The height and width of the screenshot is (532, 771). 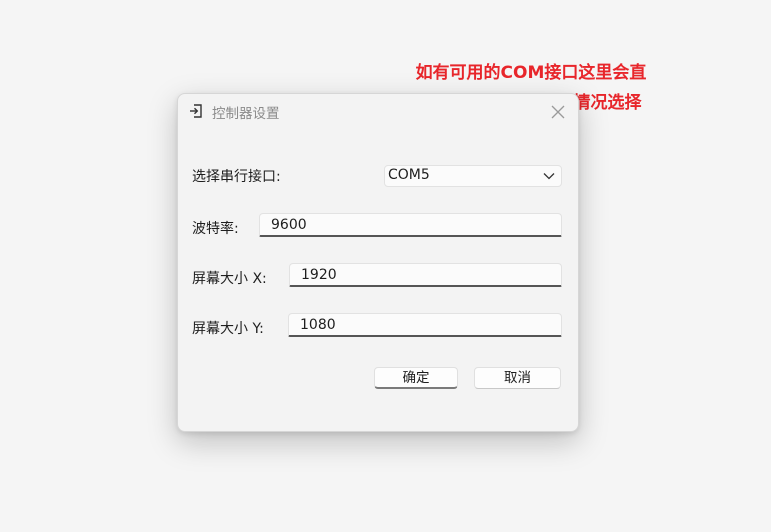 I want to click on chevron-down-icon, so click(x=549, y=176).